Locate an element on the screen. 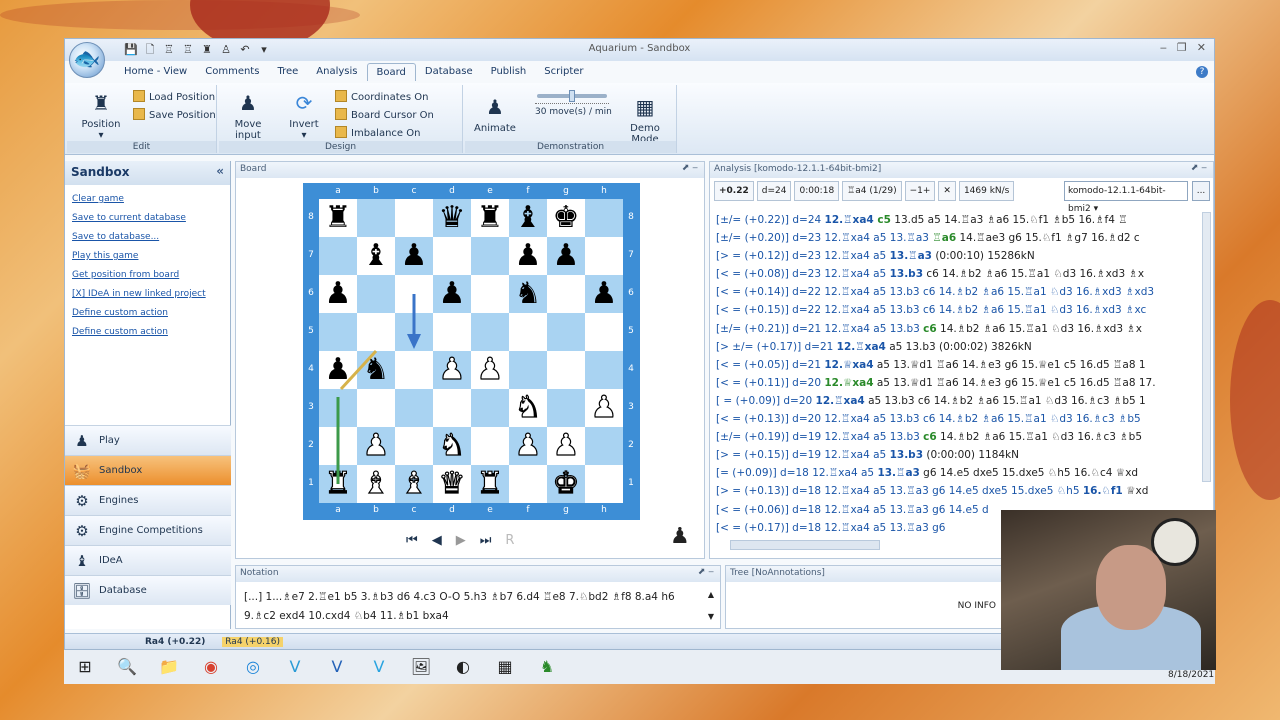  coordinates-toggle: Coordinates On is located at coordinates (381, 96).